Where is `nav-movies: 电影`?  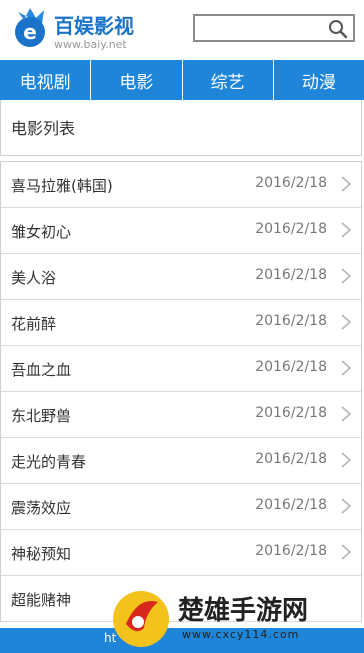 nav-movies: 电影 is located at coordinates (137, 80).